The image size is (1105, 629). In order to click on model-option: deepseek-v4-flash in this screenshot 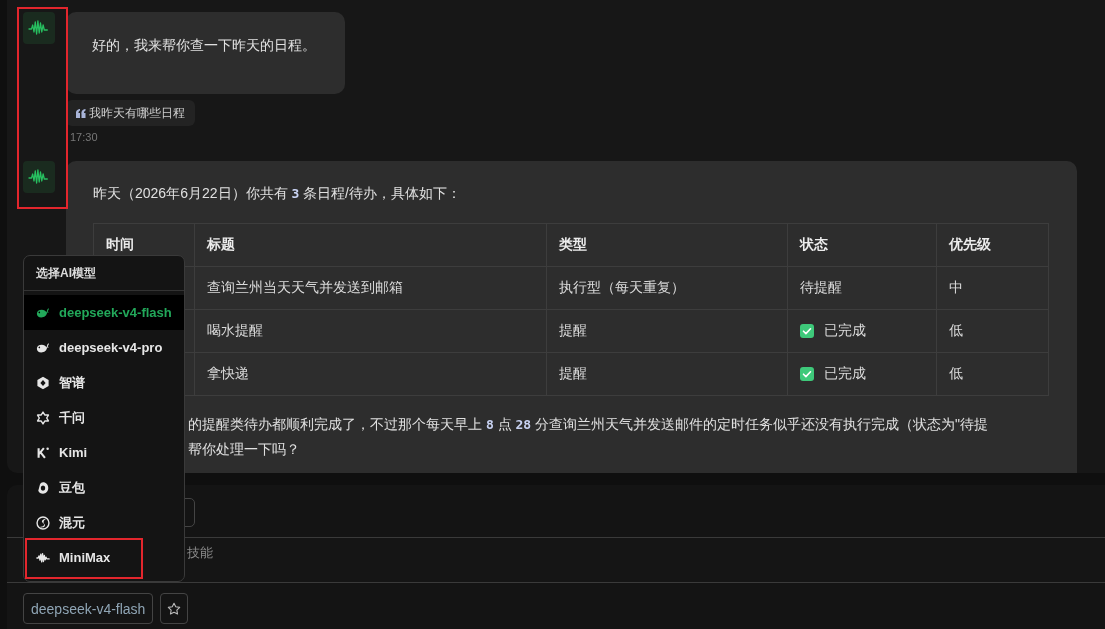, I will do `click(104, 312)`.